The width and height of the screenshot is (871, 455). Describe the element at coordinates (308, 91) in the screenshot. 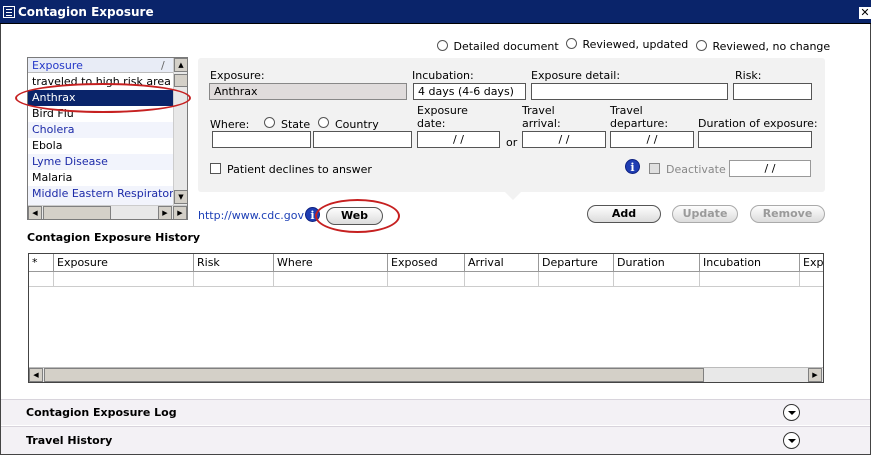

I see `exposure-field: Anthrax` at that location.